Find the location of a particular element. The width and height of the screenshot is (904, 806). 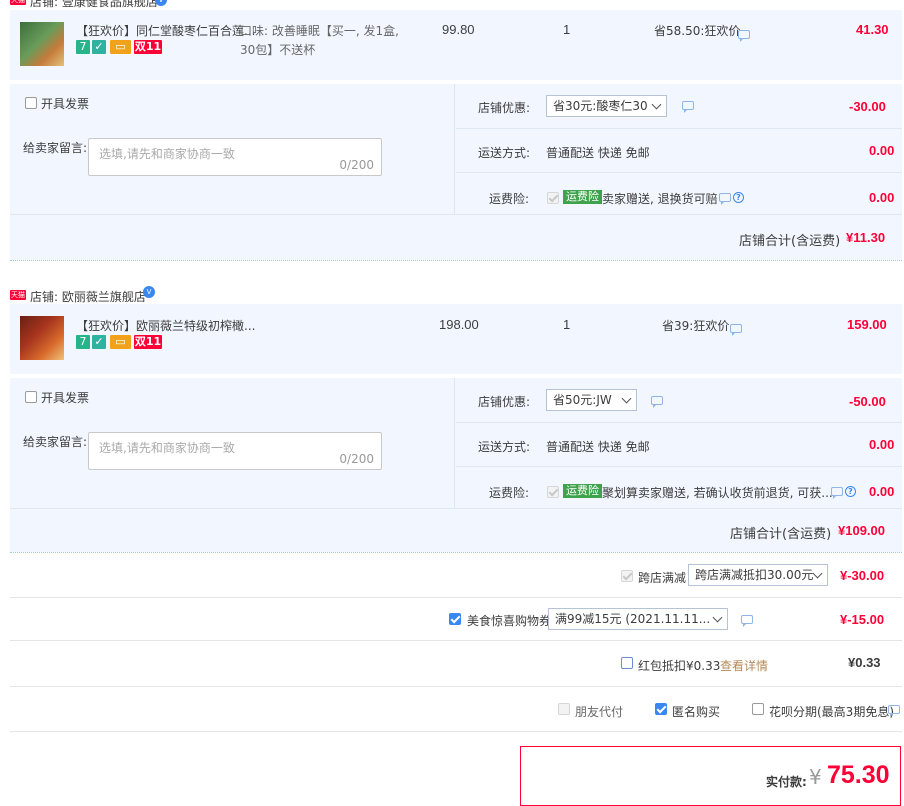

store2-memo-input: 选填,请先和商家协商一致 0/200 is located at coordinates (235, 451).